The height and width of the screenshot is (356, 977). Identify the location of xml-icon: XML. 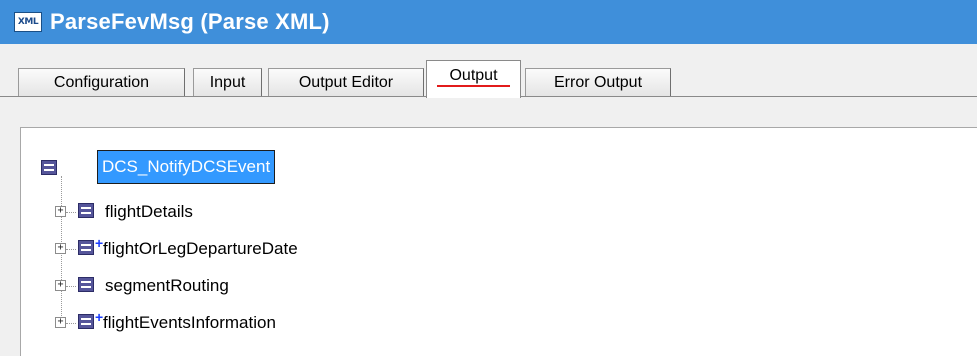
(28, 22).